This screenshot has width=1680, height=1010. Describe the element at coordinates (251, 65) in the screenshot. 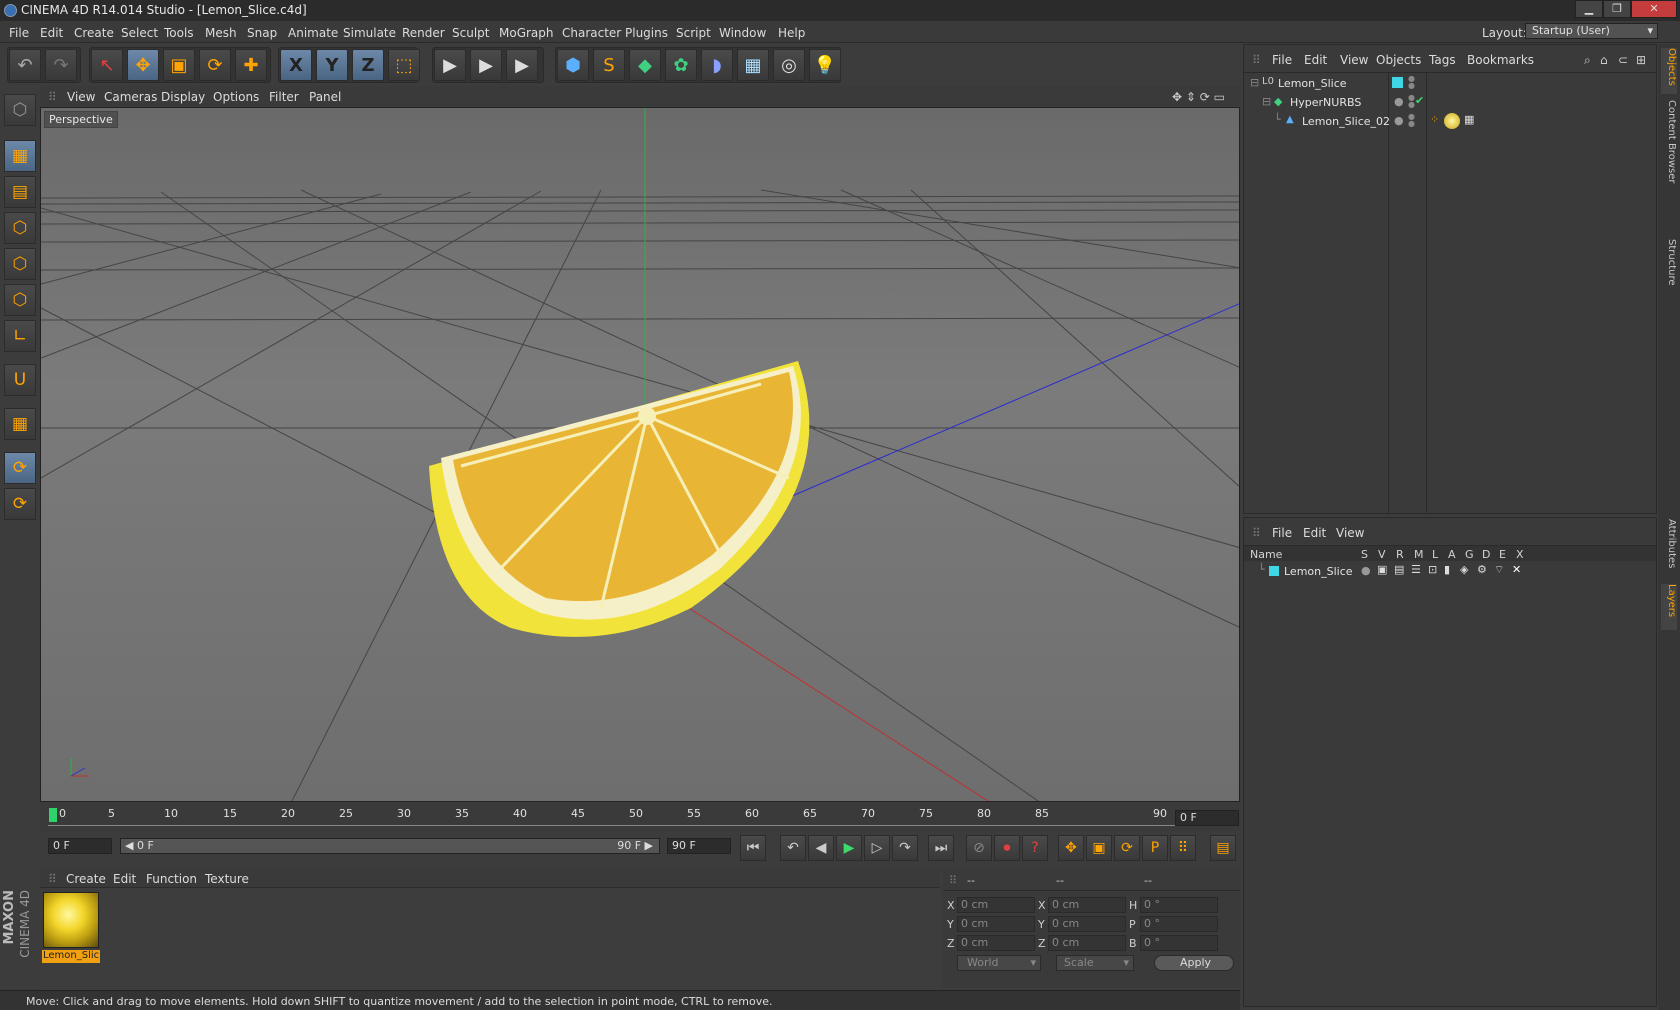

I see `recent-tool-button: ✚` at that location.